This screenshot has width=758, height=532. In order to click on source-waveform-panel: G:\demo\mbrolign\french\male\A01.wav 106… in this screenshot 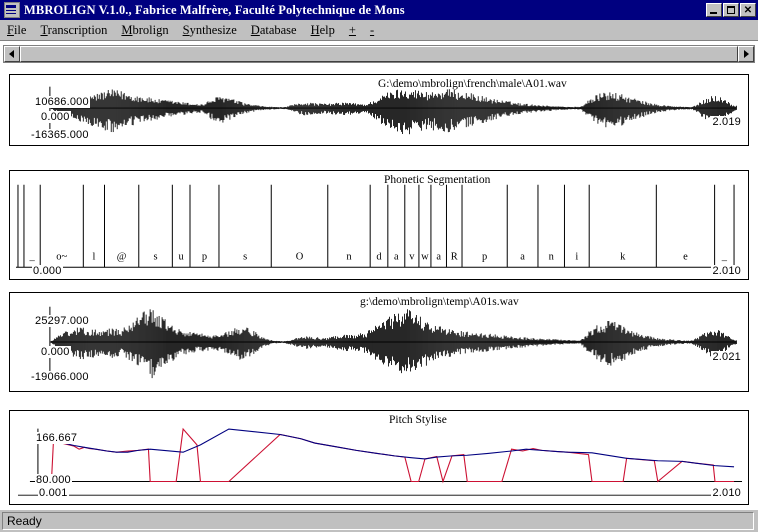, I will do `click(379, 110)`.